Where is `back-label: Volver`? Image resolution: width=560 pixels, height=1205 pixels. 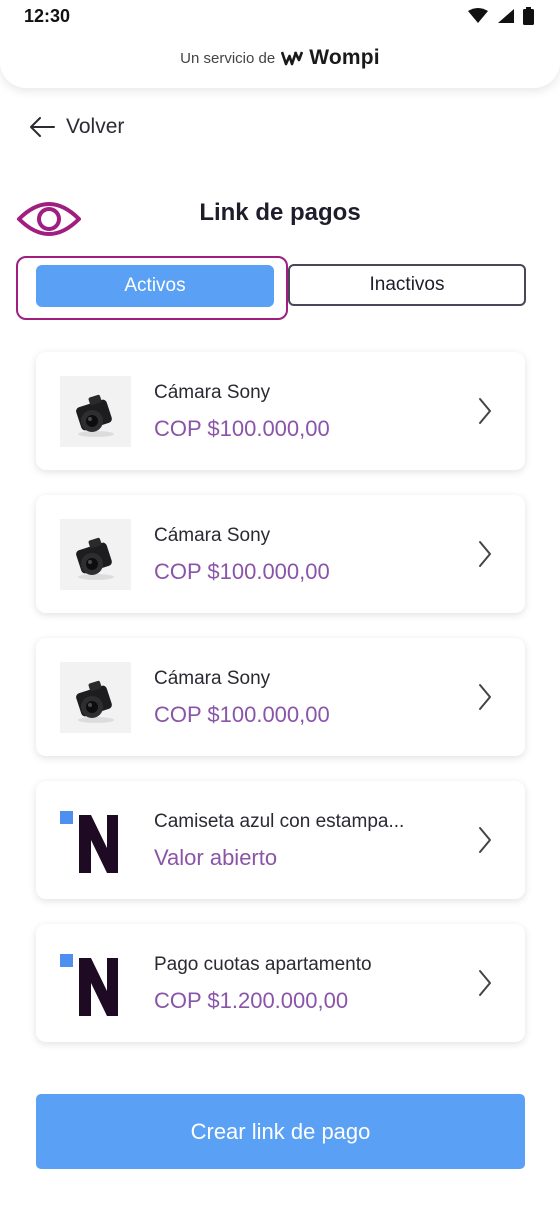
back-label: Volver is located at coordinates (95, 126).